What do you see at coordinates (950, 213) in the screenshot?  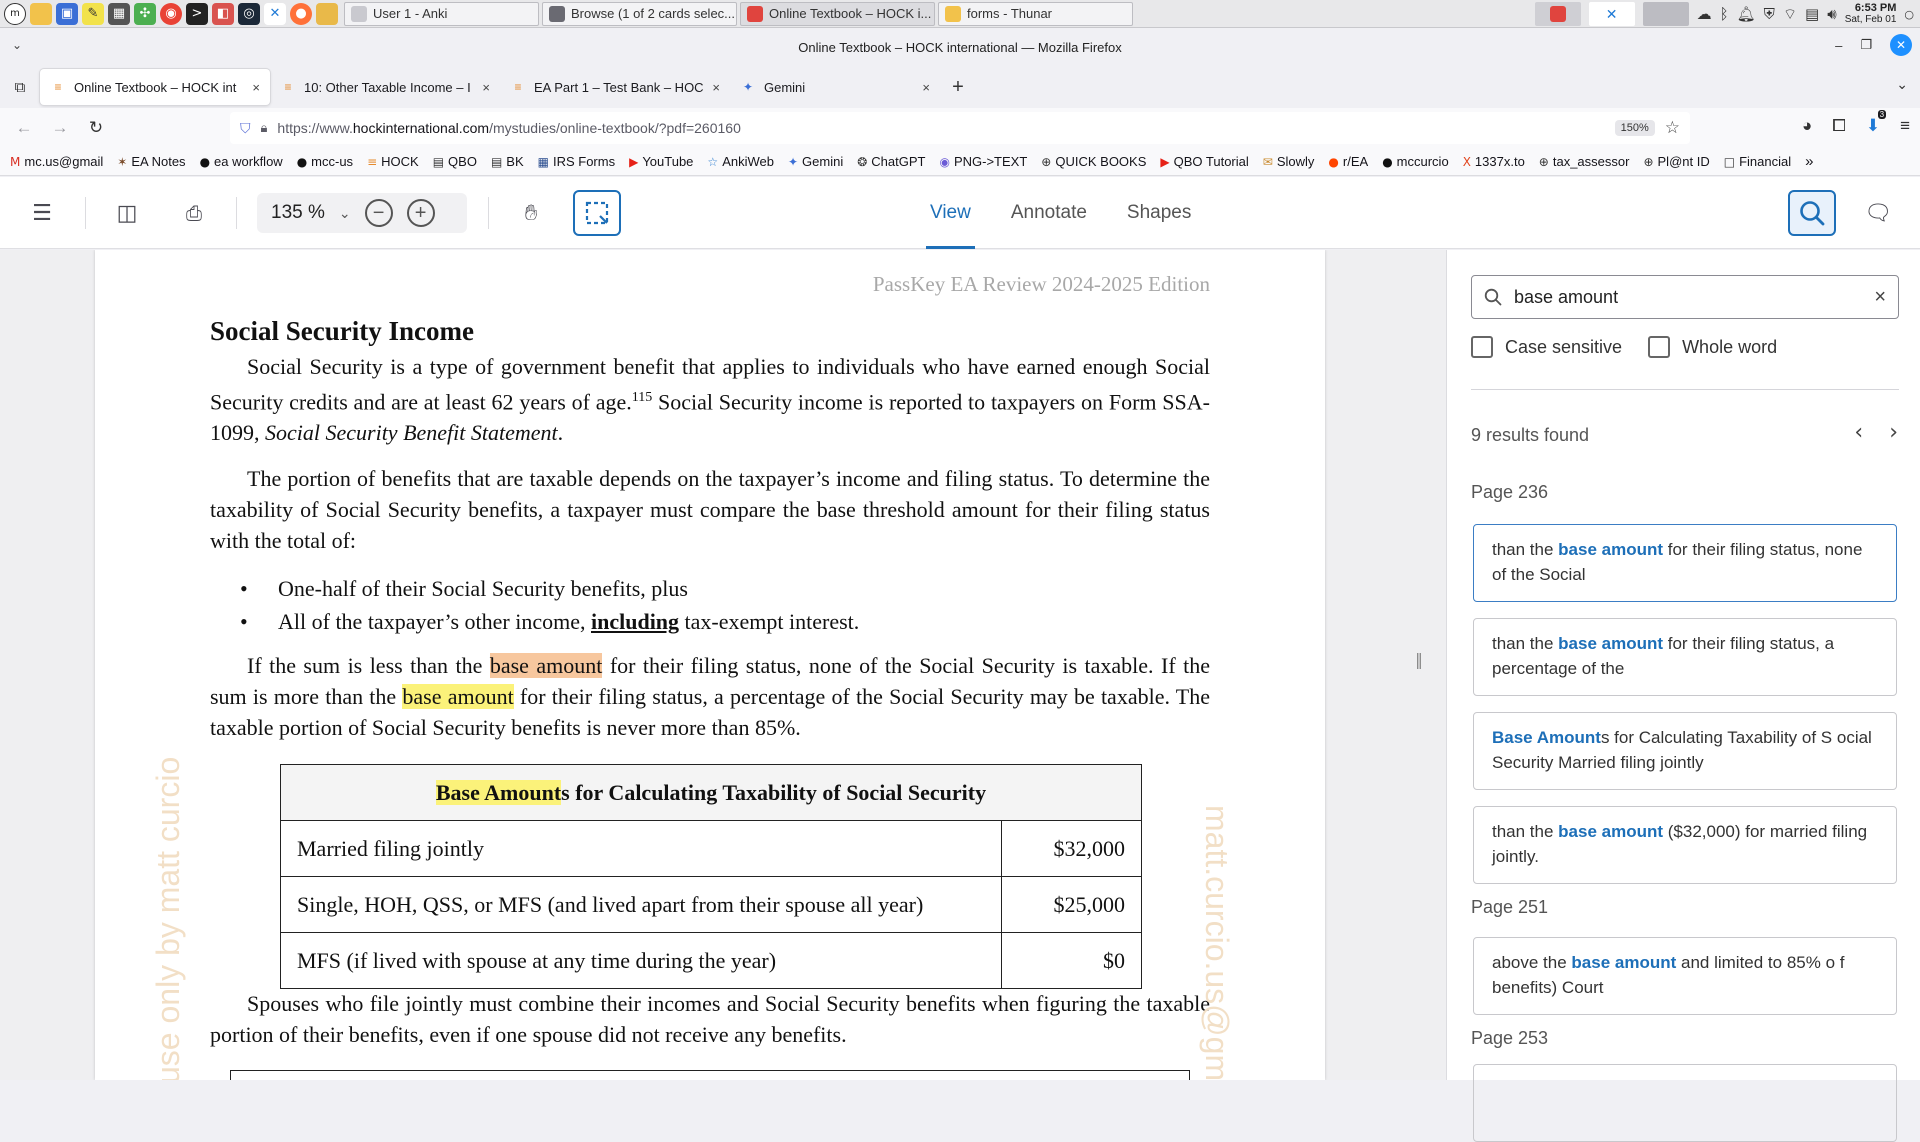 I see `tab-view: View` at bounding box center [950, 213].